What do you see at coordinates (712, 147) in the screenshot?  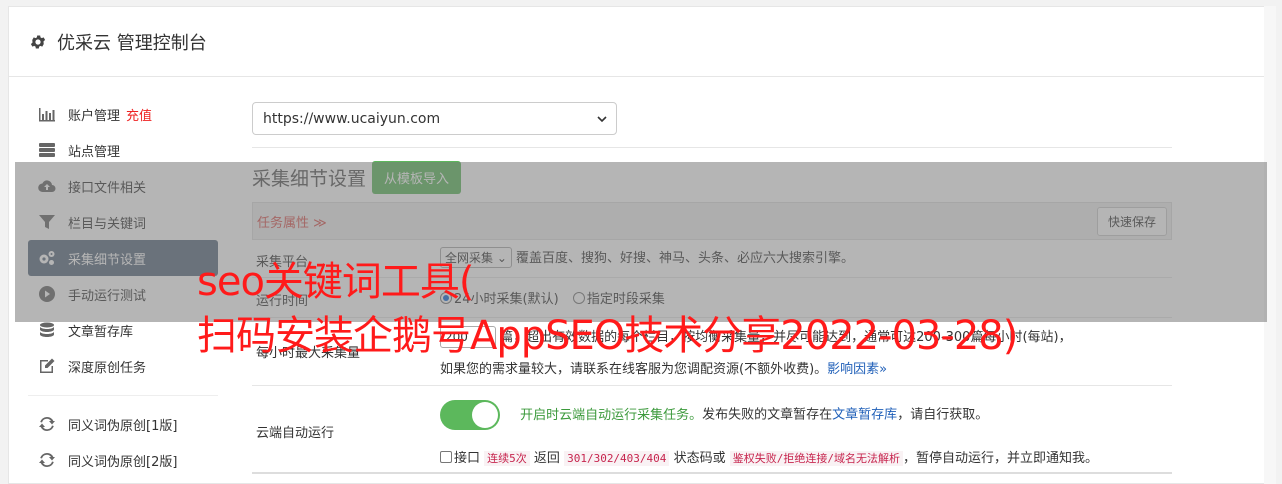 I see `divider` at bounding box center [712, 147].